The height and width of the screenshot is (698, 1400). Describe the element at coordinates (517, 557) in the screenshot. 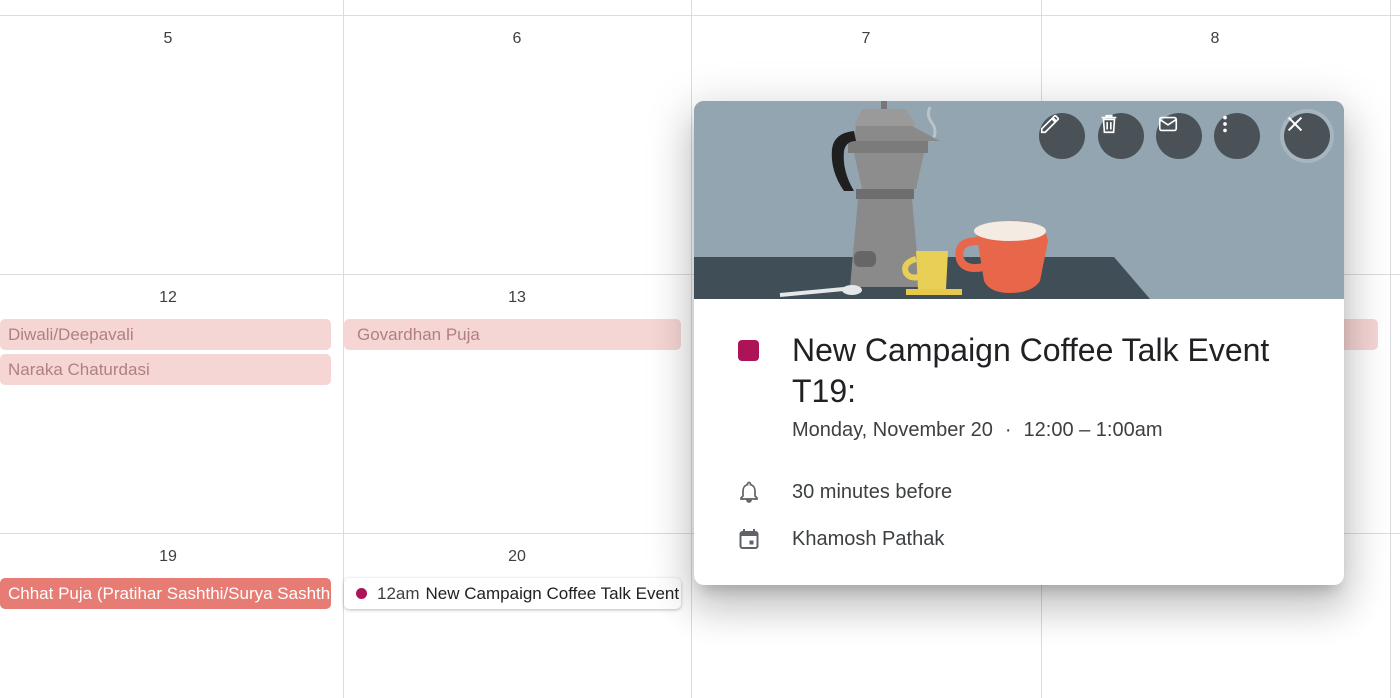

I see `day-number: 20` at that location.